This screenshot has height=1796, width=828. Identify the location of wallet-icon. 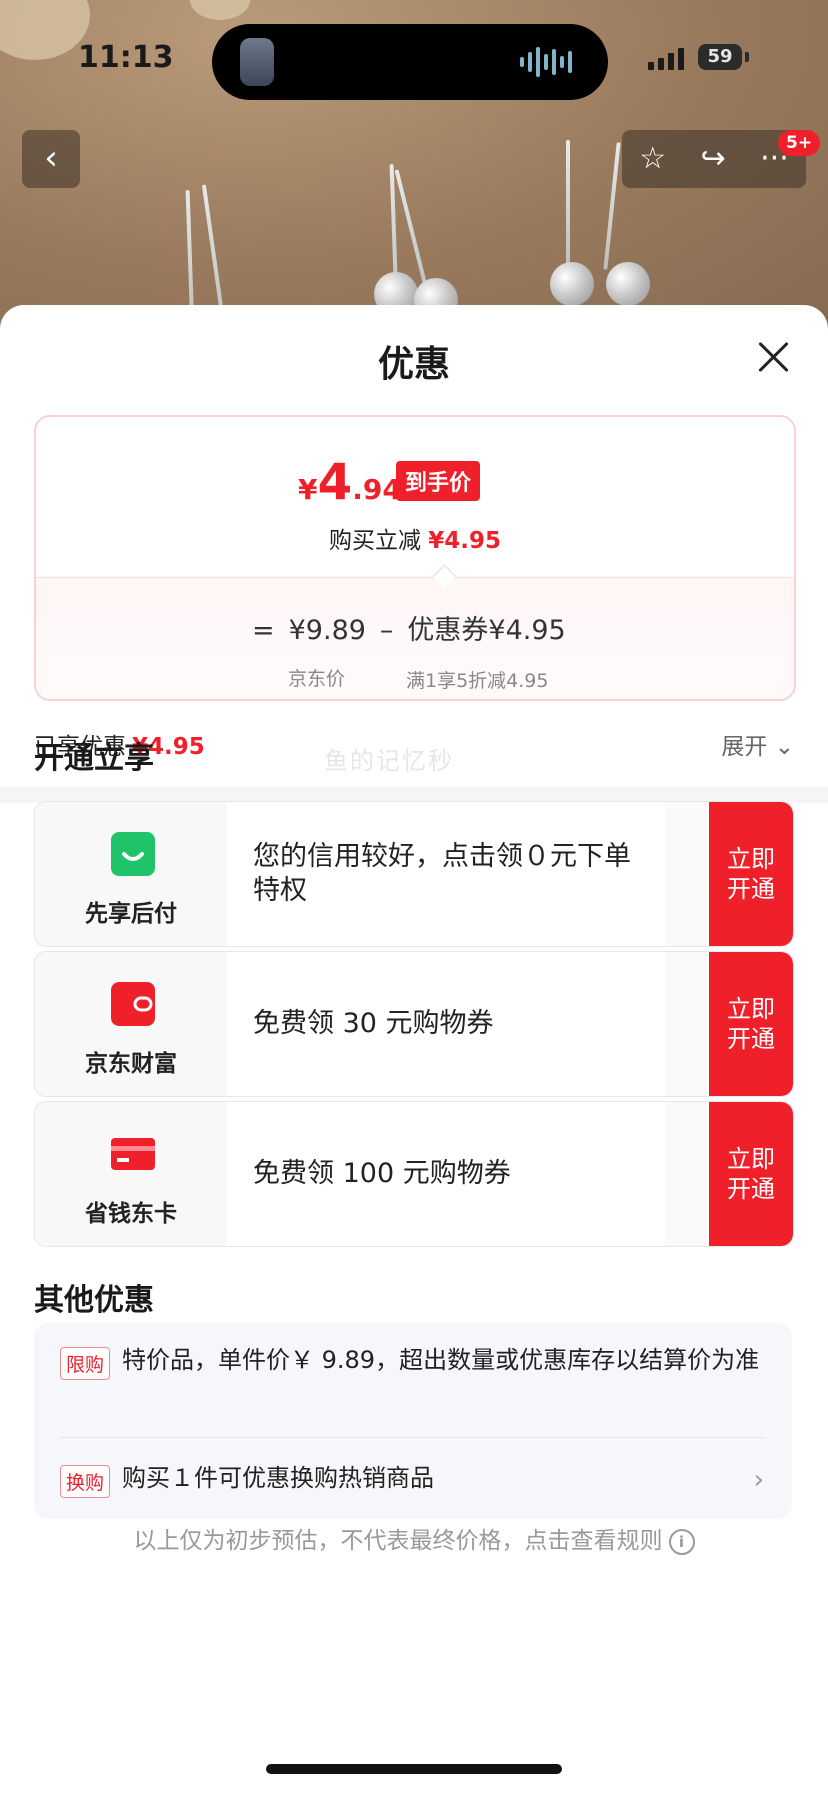
(133, 1004).